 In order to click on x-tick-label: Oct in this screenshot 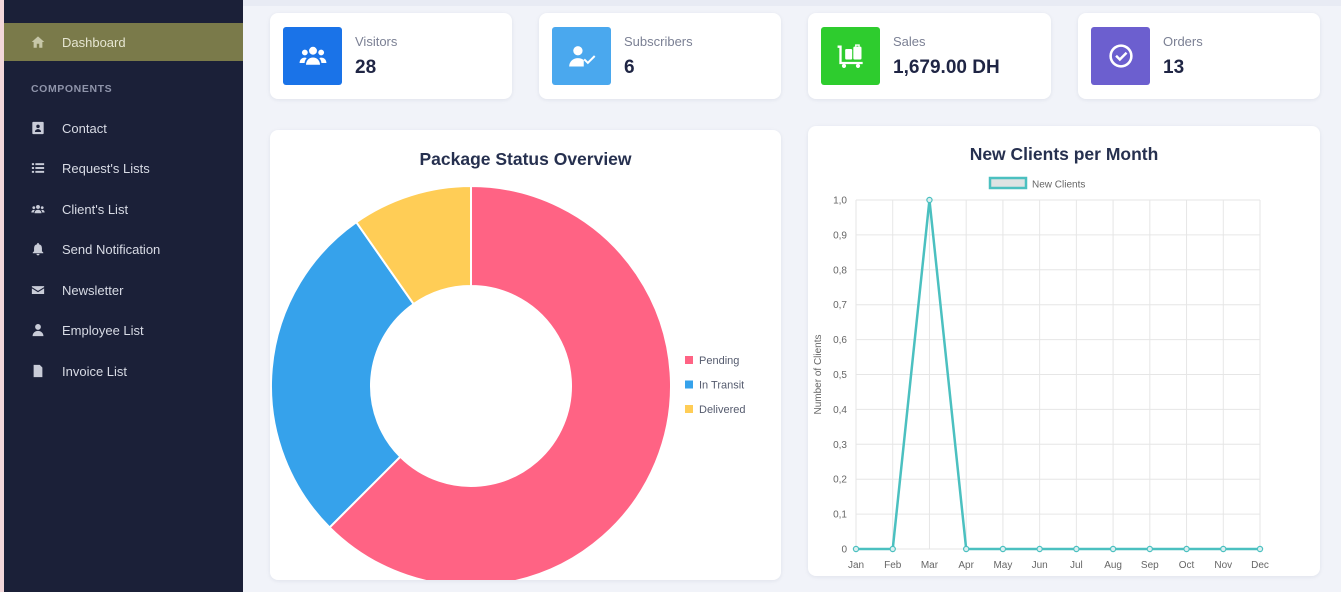, I will do `click(1187, 565)`.